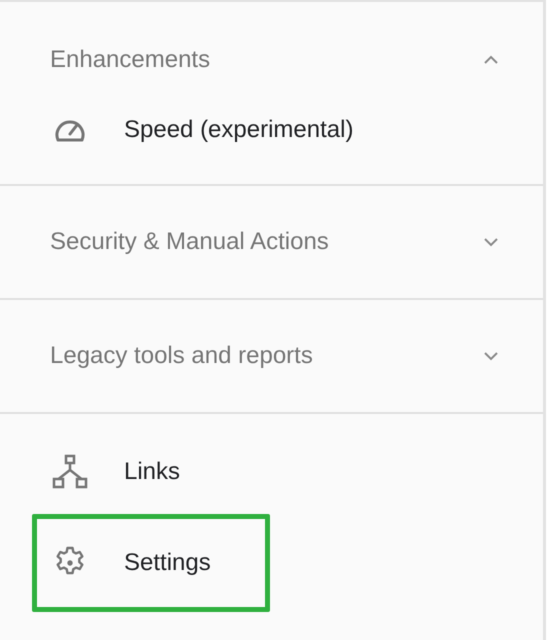  What do you see at coordinates (181, 356) in the screenshot?
I see `section-title: Legacy tools and reports` at bounding box center [181, 356].